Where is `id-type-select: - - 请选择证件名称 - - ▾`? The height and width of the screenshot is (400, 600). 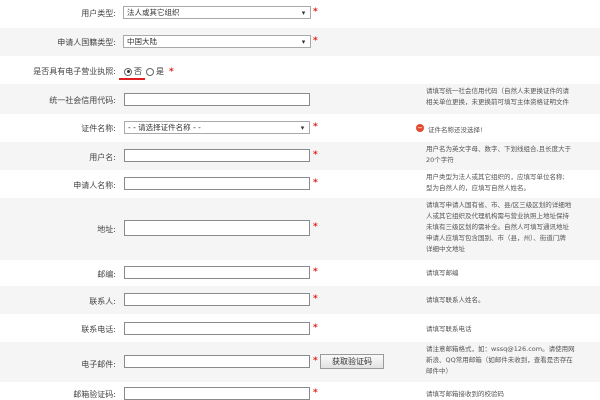
id-type-select: - - 请选择证件名称 - - ▾ is located at coordinates (217, 127).